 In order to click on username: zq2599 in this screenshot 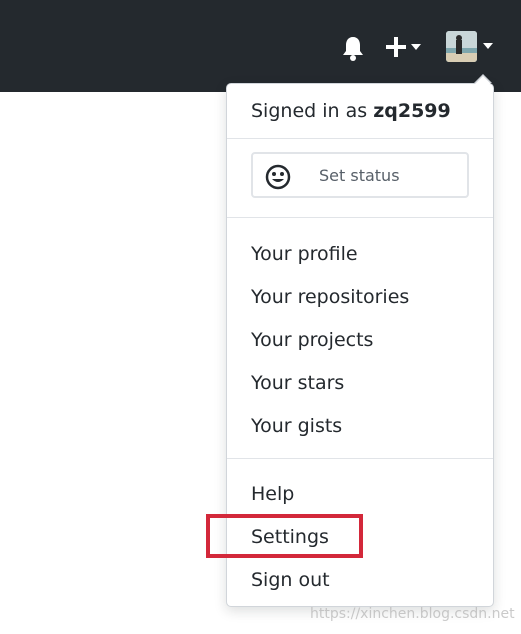, I will do `click(412, 111)`.